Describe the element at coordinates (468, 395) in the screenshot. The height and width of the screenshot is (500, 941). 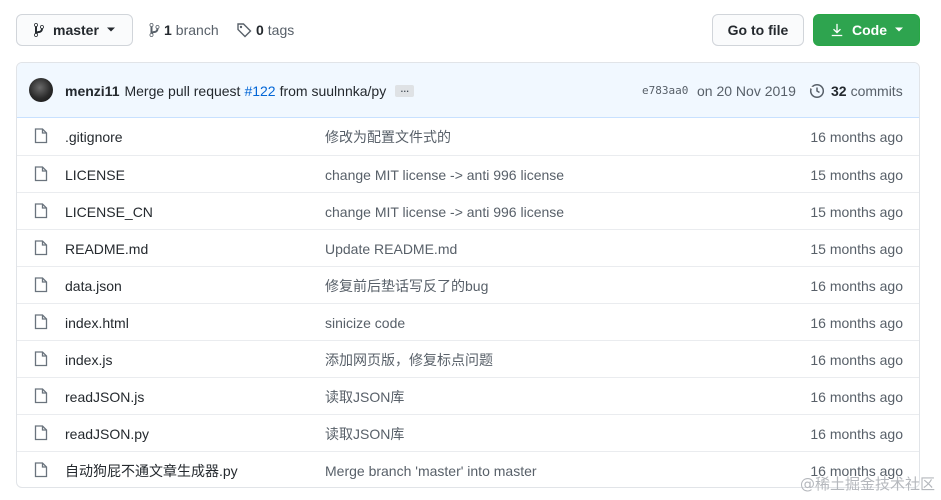
I see `file-row: readJSON.js 读取JSON库 16 months ago` at that location.